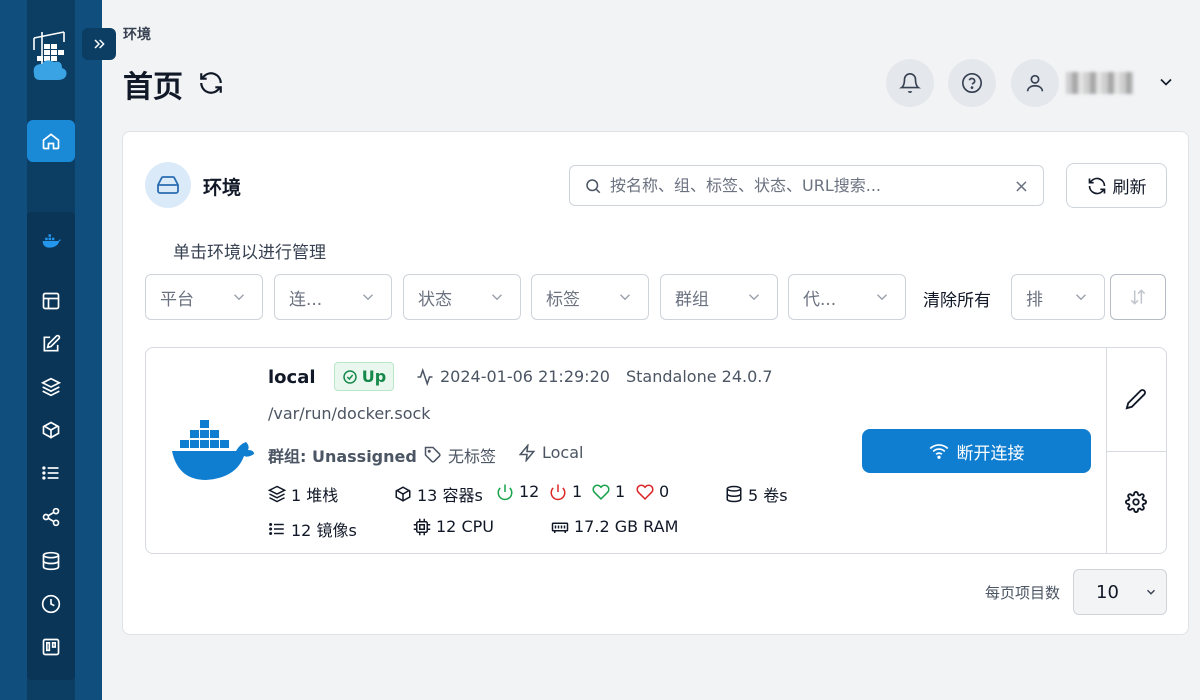 This screenshot has height=700, width=1200. Describe the element at coordinates (601, 491) in the screenshot. I see `heart-healthy-icon` at that location.